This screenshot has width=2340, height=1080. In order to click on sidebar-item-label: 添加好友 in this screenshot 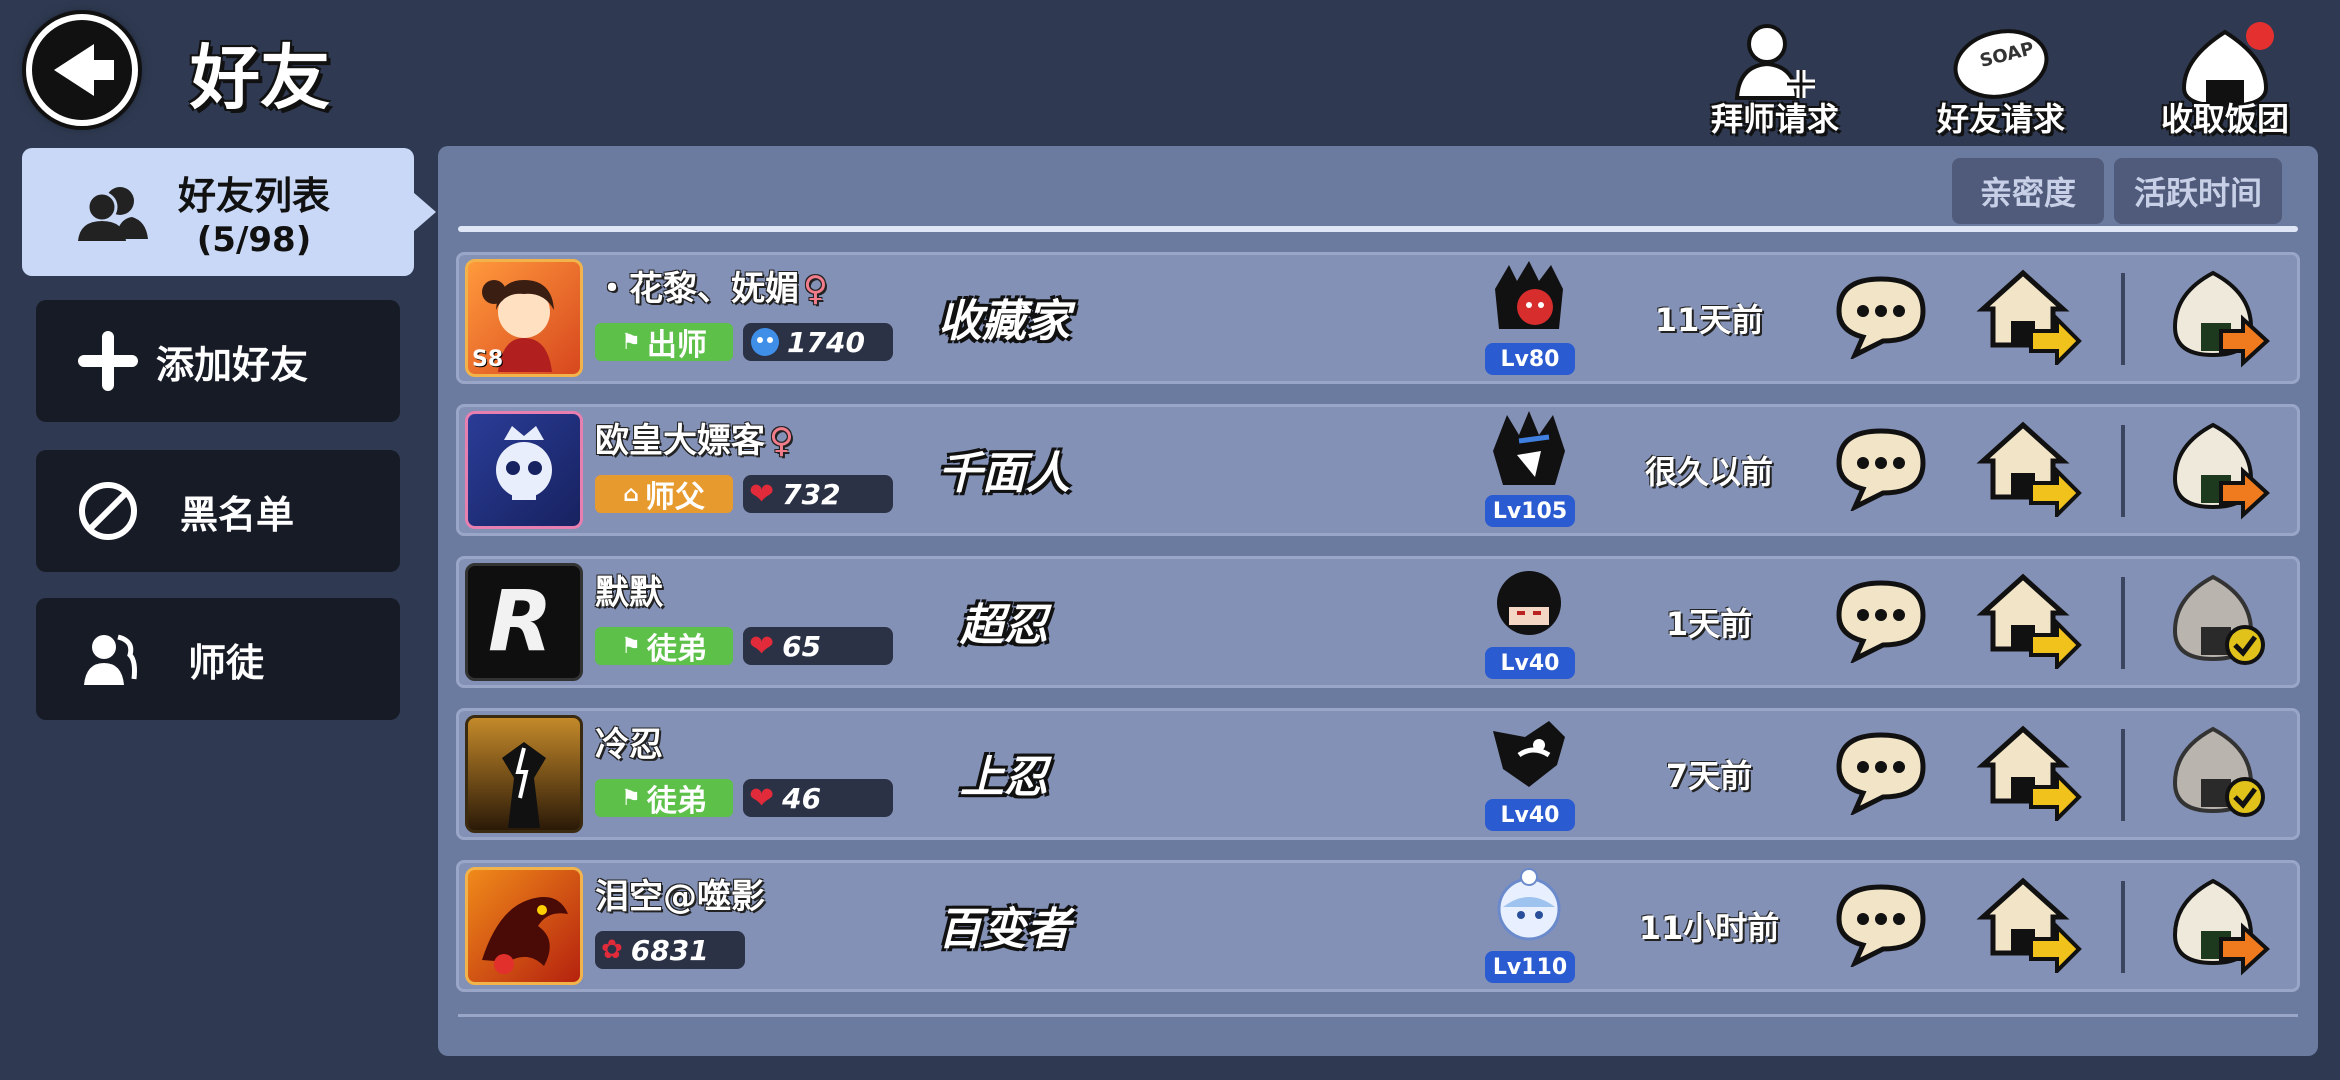, I will do `click(232, 364)`.